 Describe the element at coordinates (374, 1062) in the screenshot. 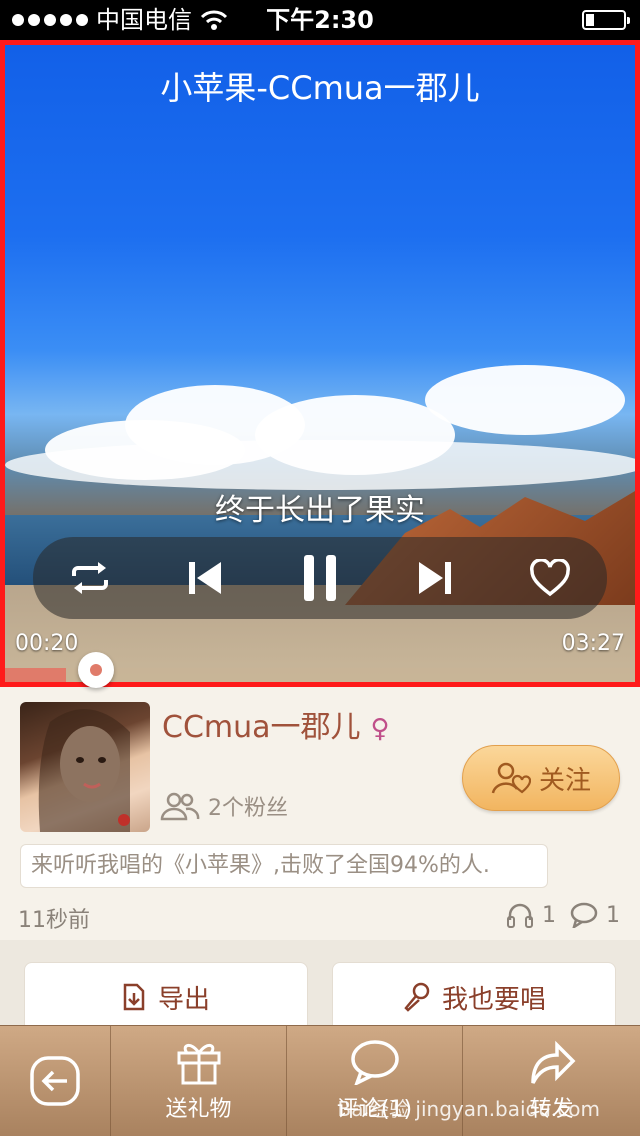

I see `speech-bubble-icon` at that location.